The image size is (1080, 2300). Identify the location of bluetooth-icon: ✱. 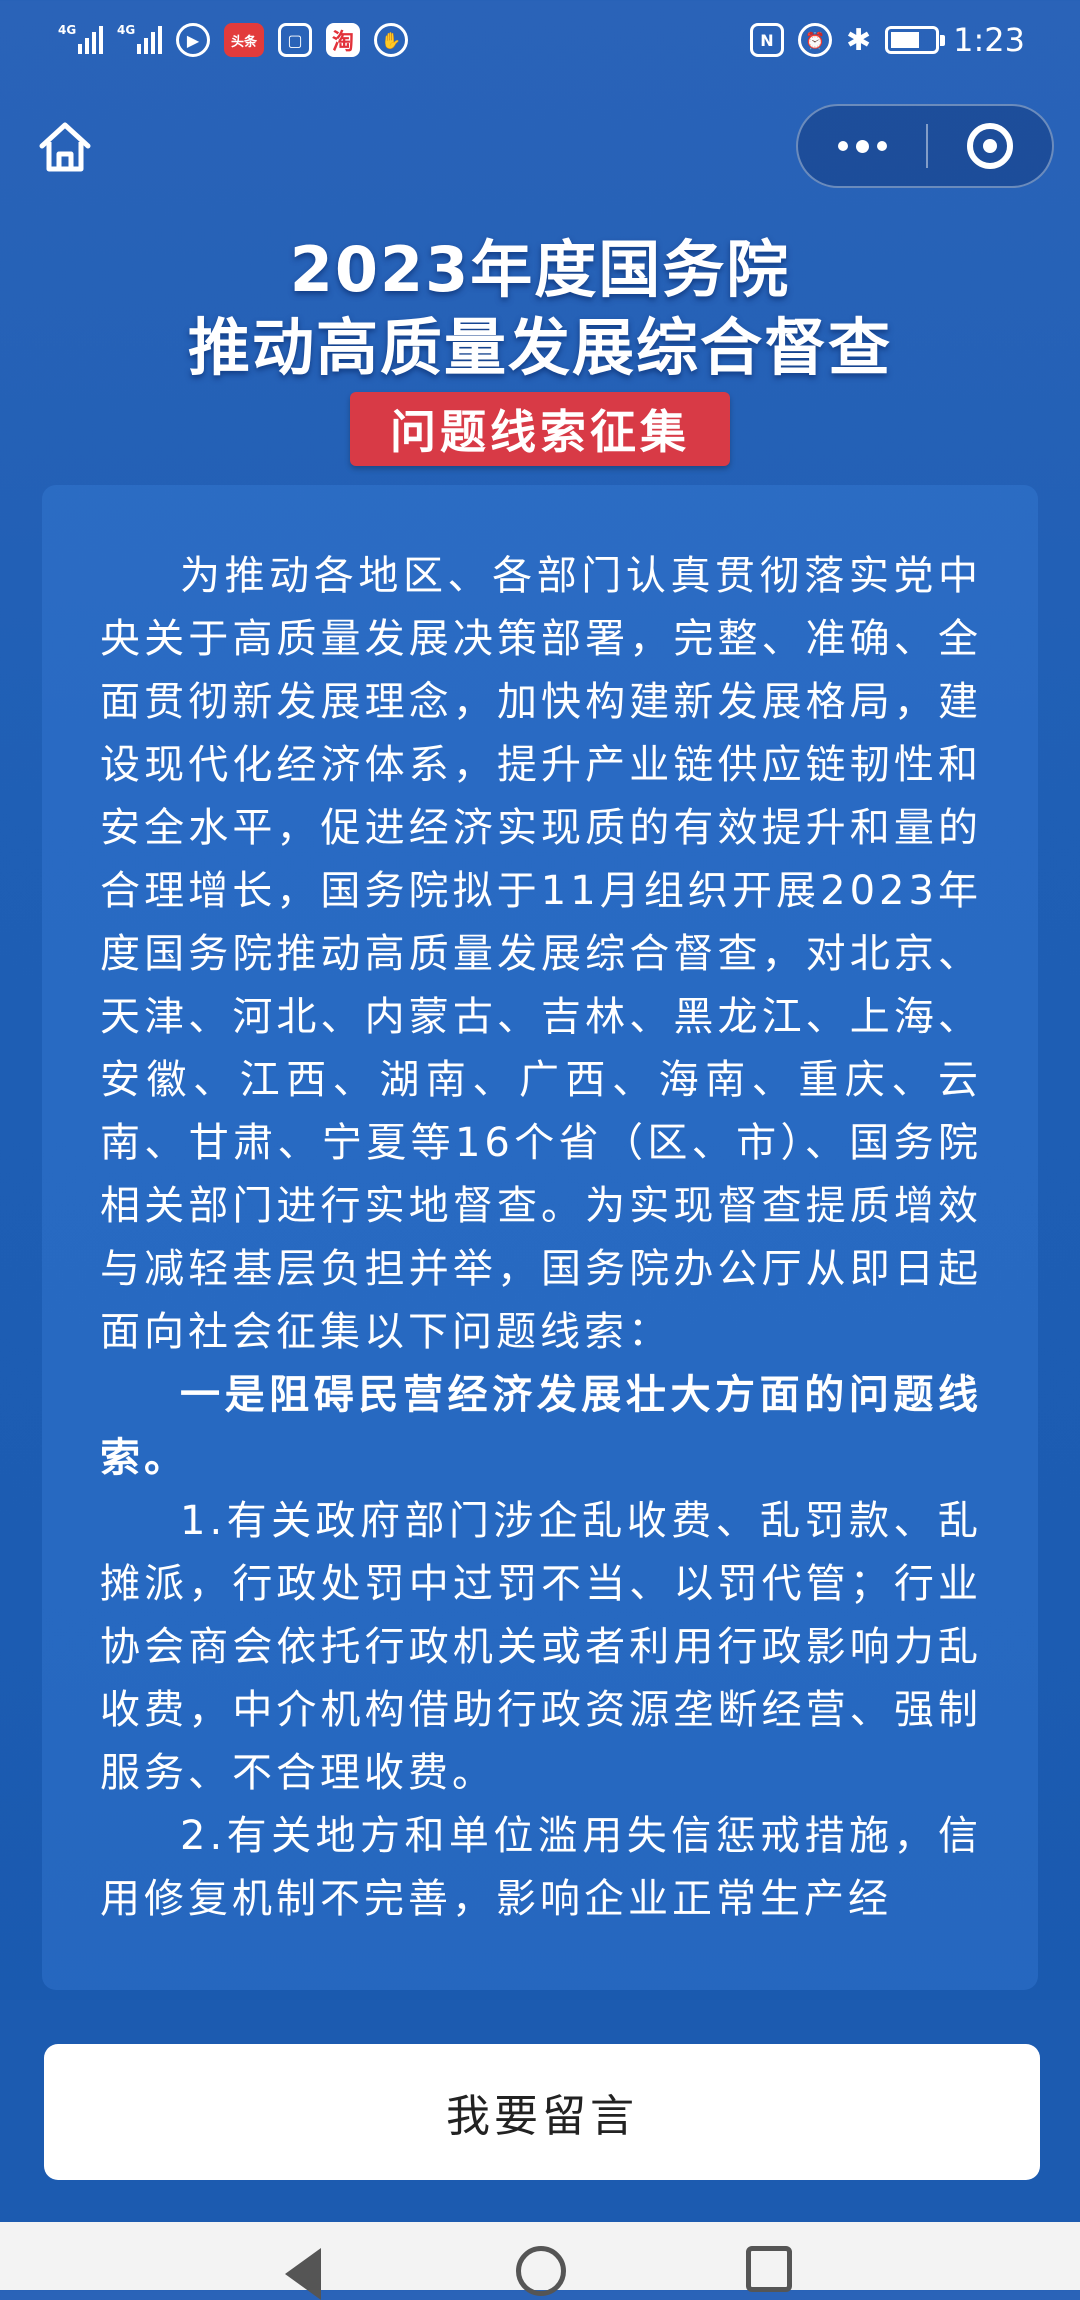
(859, 40).